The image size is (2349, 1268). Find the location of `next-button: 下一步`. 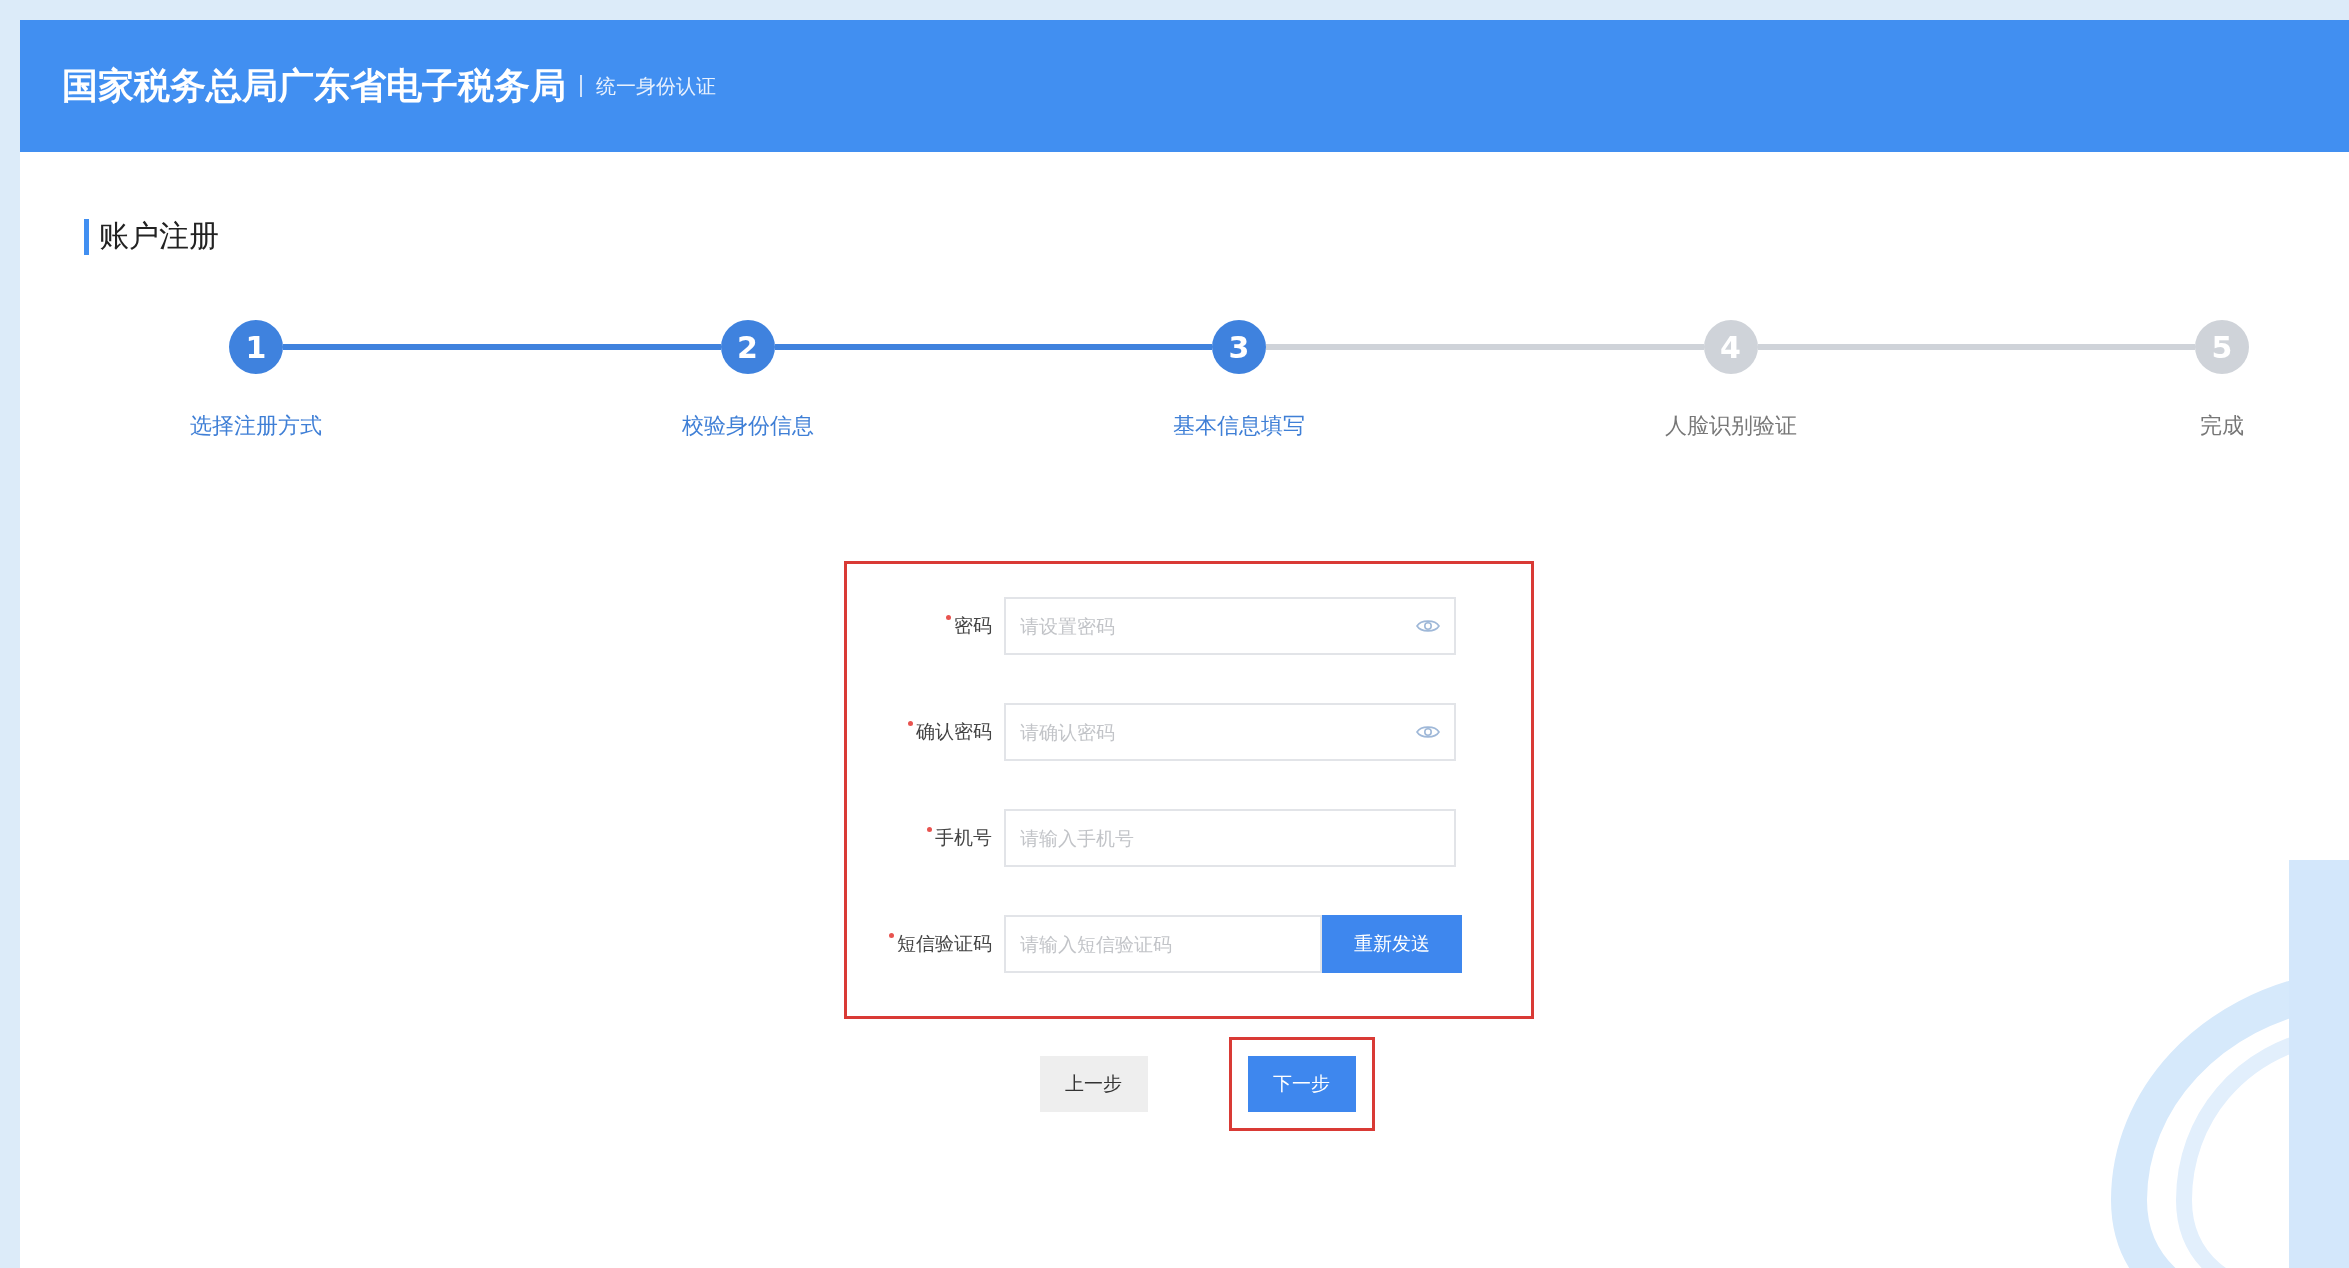

next-button: 下一步 is located at coordinates (1301, 1084).